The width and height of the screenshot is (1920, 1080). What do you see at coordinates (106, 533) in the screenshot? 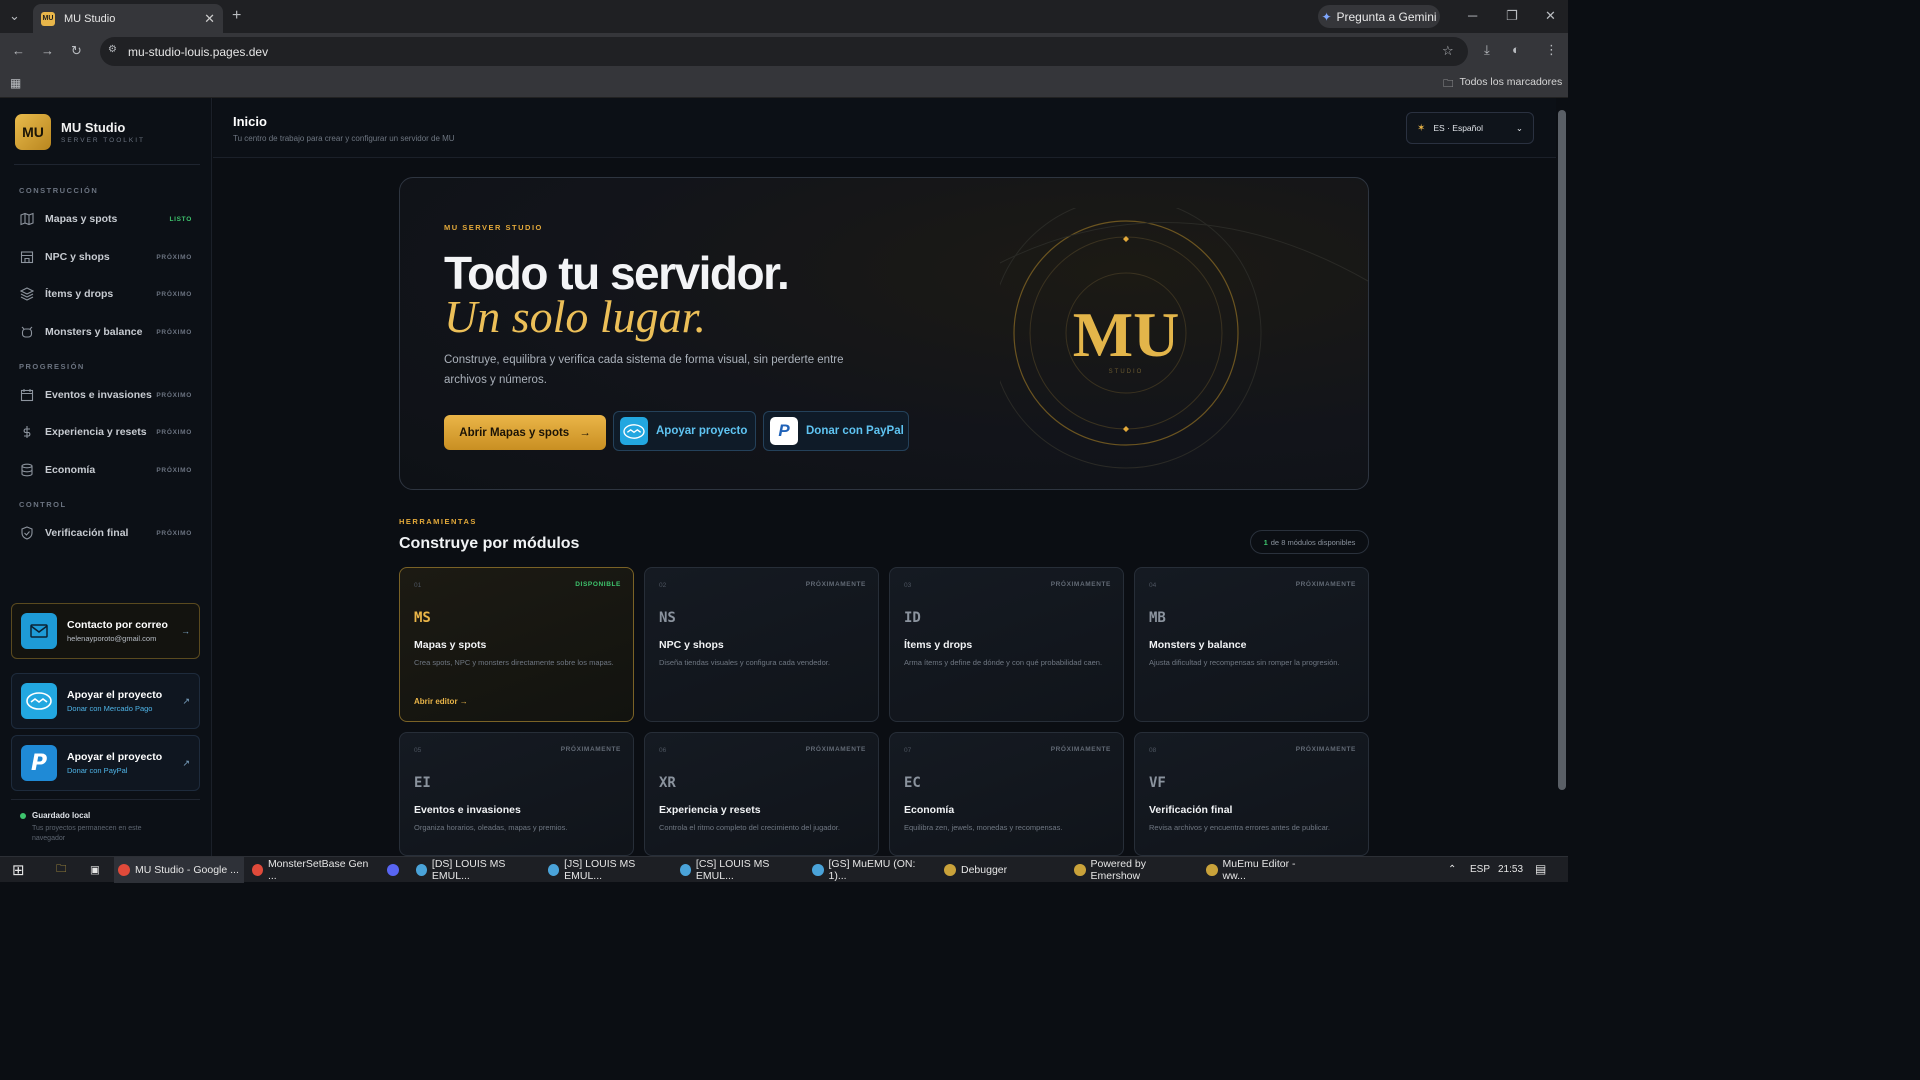
I see `sidebar-item-verificacion: Verificación final PRÓXIMO` at bounding box center [106, 533].